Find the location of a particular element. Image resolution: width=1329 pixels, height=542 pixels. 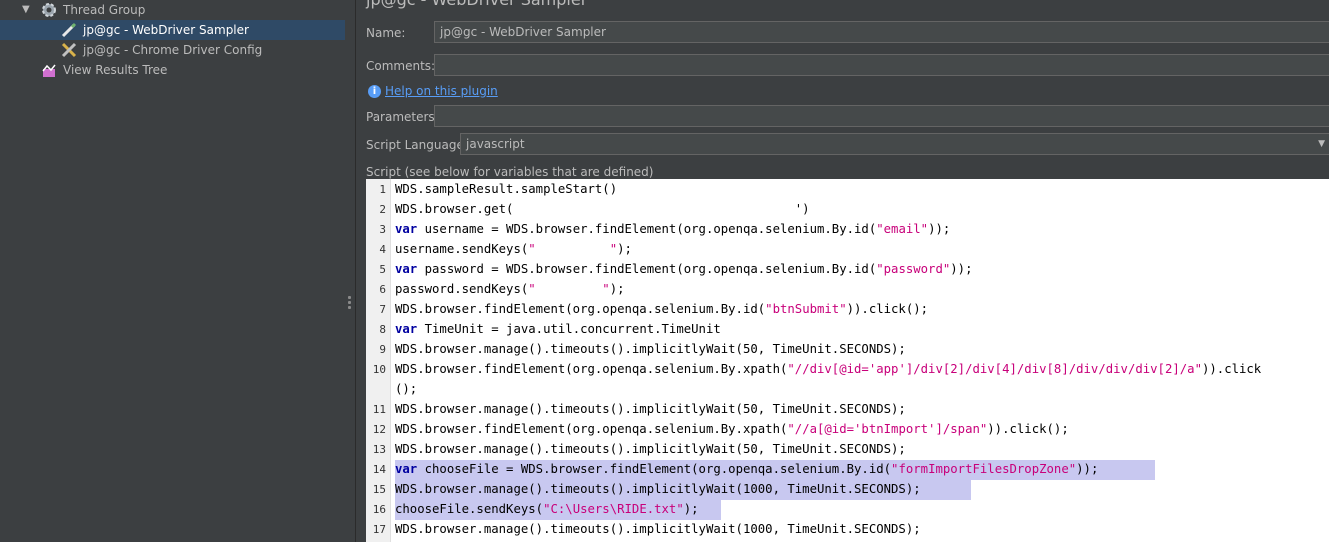

code-line: username.sendKeys(" "); is located at coordinates (513, 249).